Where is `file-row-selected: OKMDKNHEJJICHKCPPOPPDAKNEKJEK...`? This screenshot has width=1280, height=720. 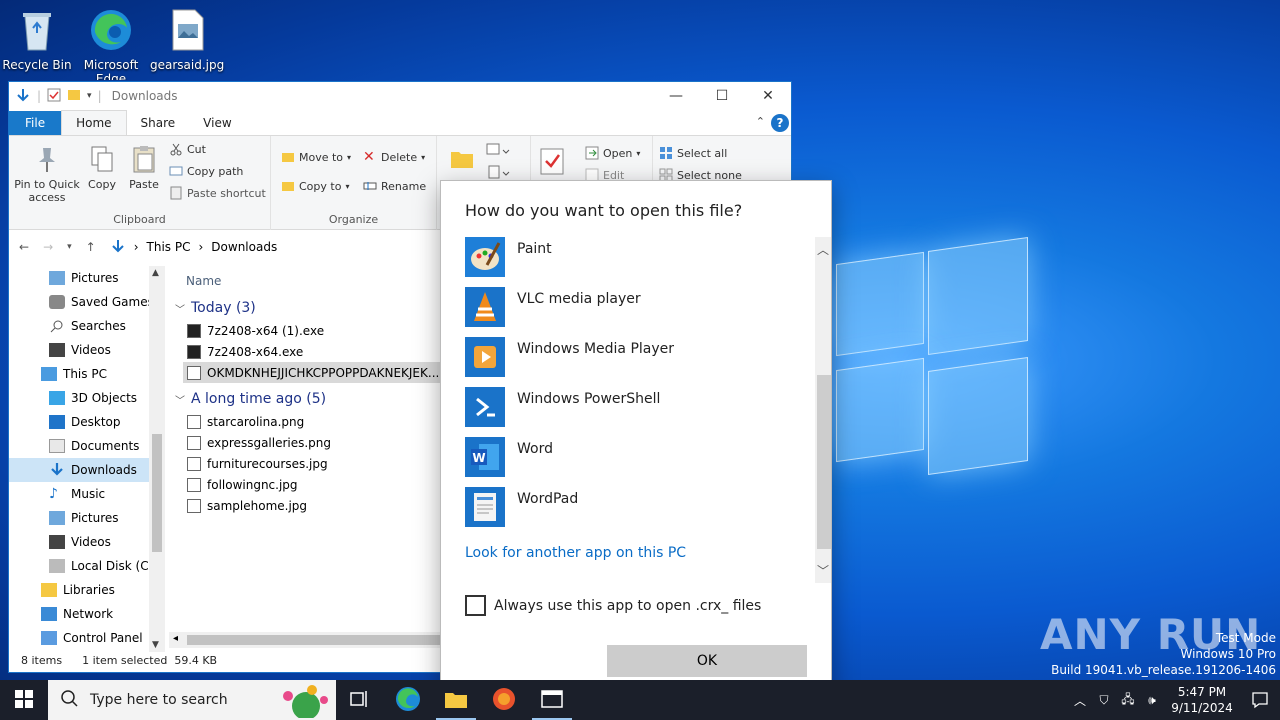 file-row-selected: OKMDKNHEJJICHKCPPOPPDAKNEKJEK... is located at coordinates (316, 372).